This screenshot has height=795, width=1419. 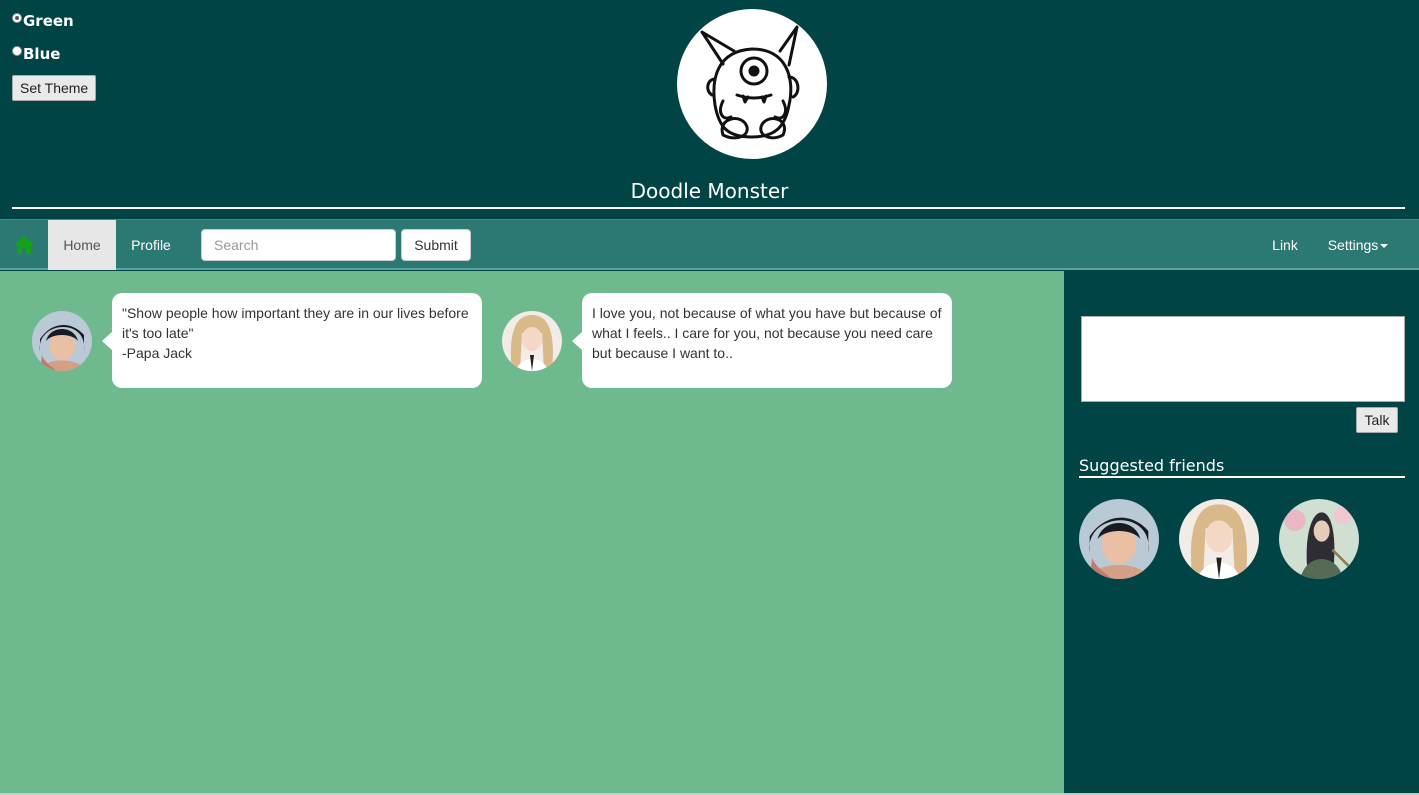 What do you see at coordinates (298, 245) in the screenshot?
I see `search-input: Search` at bounding box center [298, 245].